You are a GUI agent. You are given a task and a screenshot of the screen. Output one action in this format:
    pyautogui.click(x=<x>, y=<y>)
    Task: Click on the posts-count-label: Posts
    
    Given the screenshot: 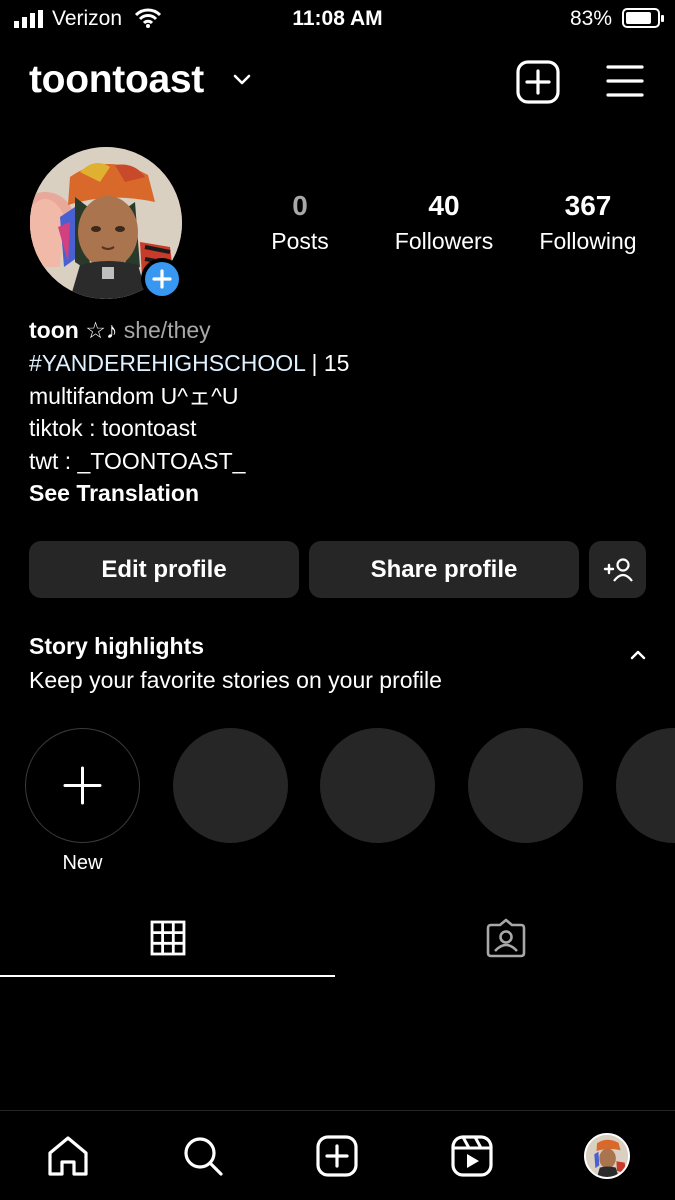 What is the action you would take?
    pyautogui.click(x=300, y=241)
    